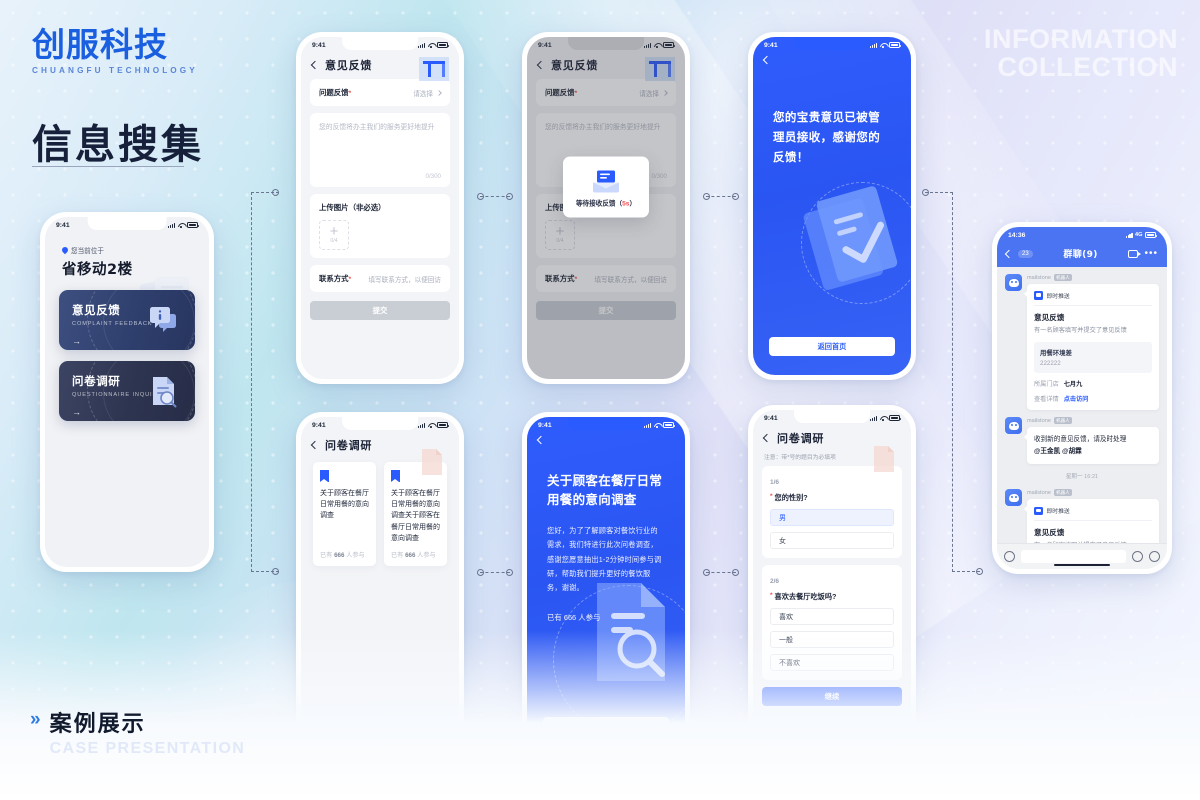  I want to click on start-survey-button: 开始填写, so click(606, 726).